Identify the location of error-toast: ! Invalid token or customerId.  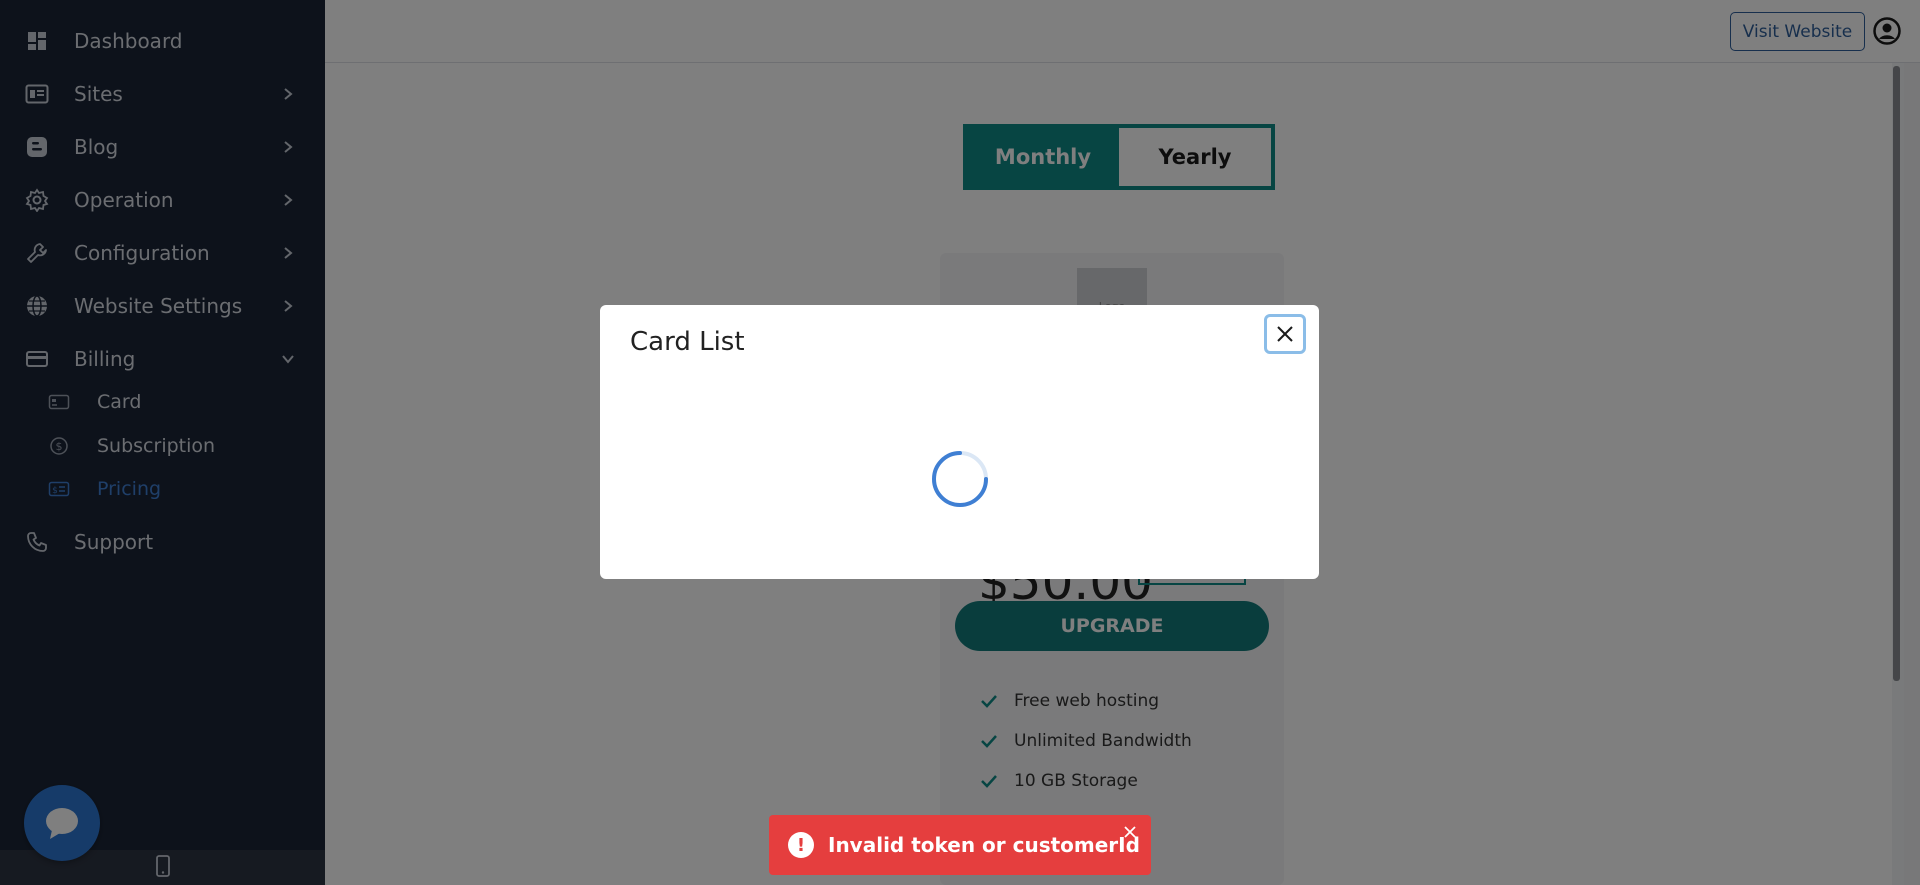
(960, 845).